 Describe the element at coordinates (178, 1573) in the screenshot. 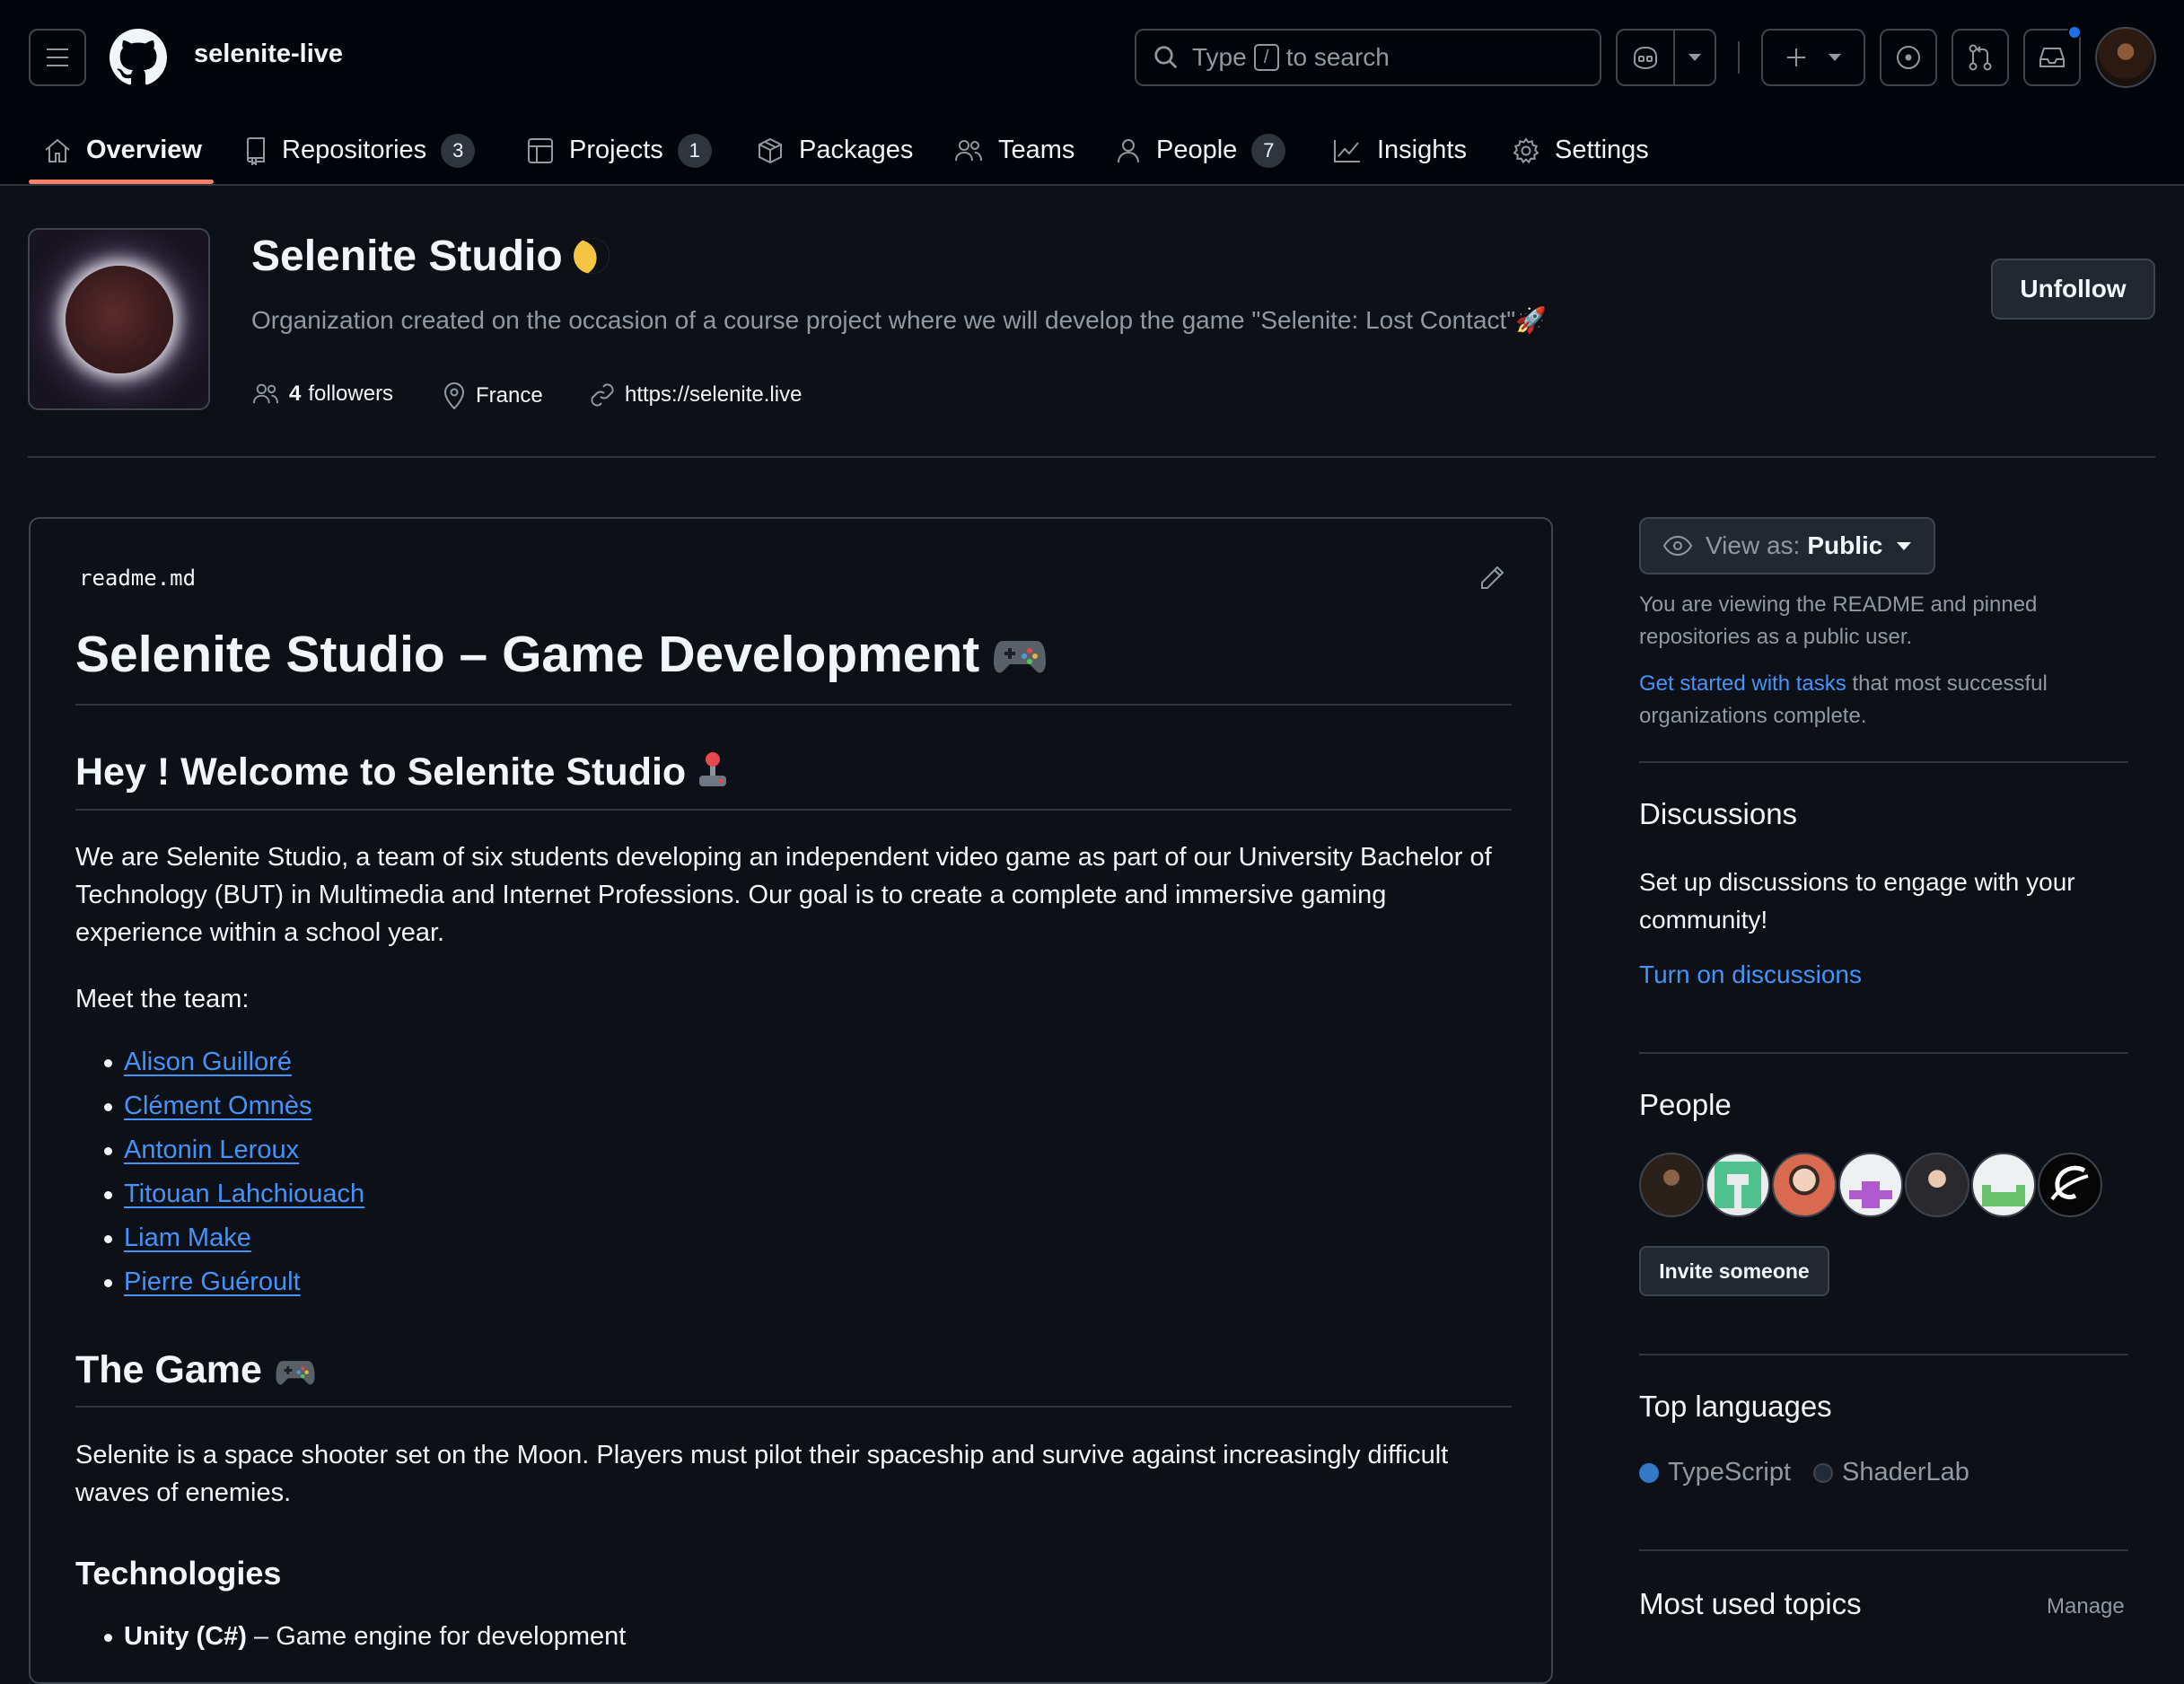

I see `technologies-heading: Technologies` at that location.